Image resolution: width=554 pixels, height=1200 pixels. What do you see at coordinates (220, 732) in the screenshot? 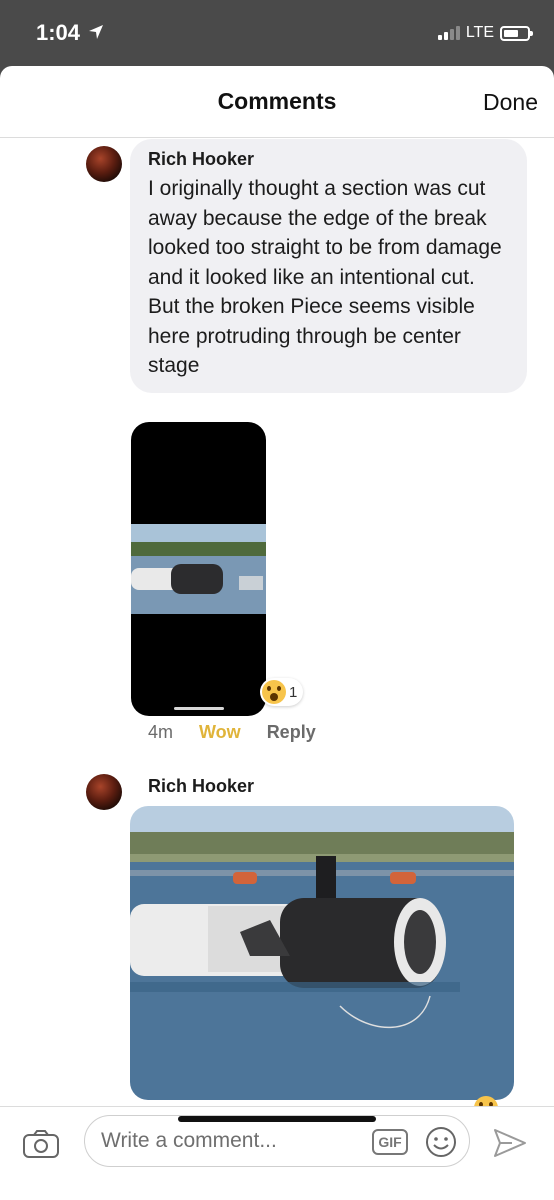
I see `wow-button: Wow` at bounding box center [220, 732].